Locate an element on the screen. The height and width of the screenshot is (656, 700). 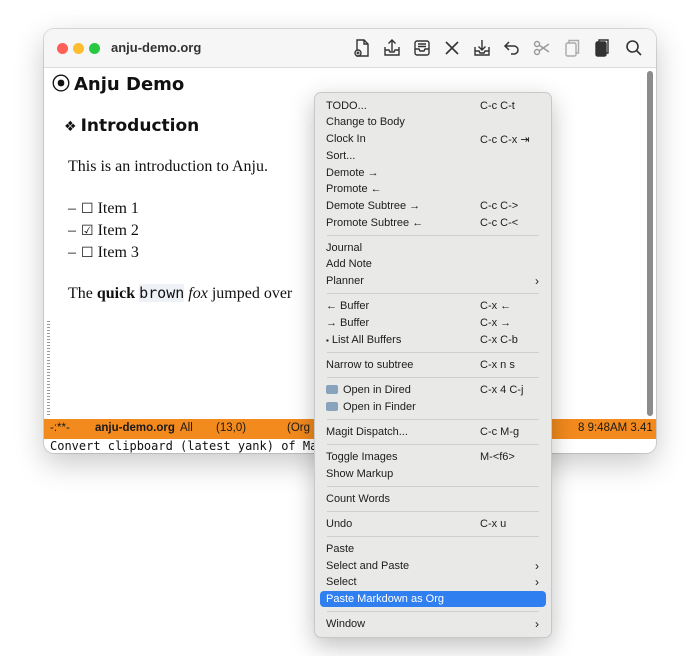
sample-sentence: The quick brown fox jumped over is located at coordinates (180, 293).